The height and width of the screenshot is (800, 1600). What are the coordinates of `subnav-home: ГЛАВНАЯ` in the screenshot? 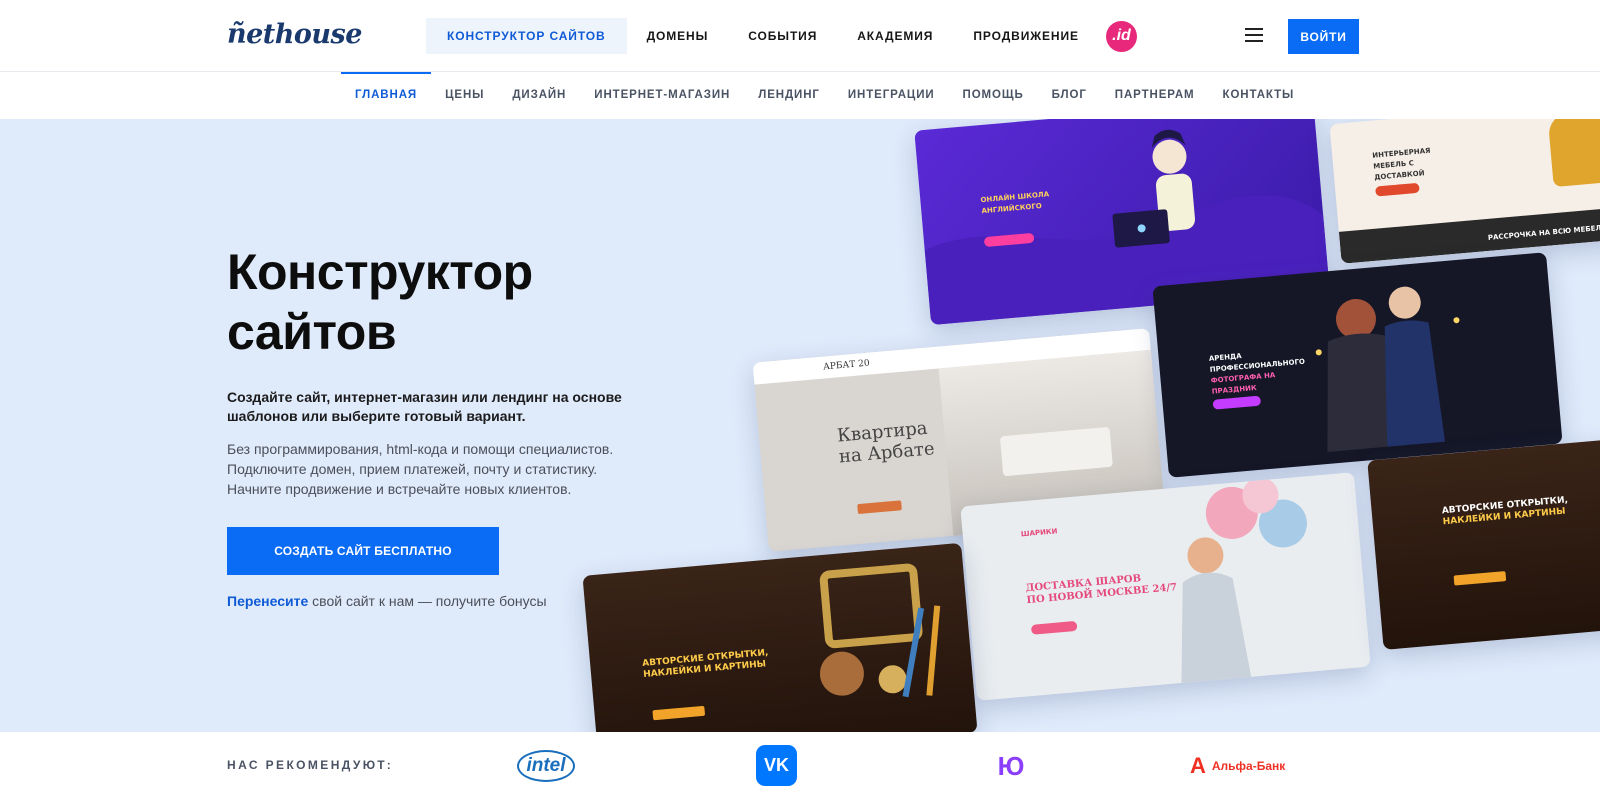 It's located at (386, 95).